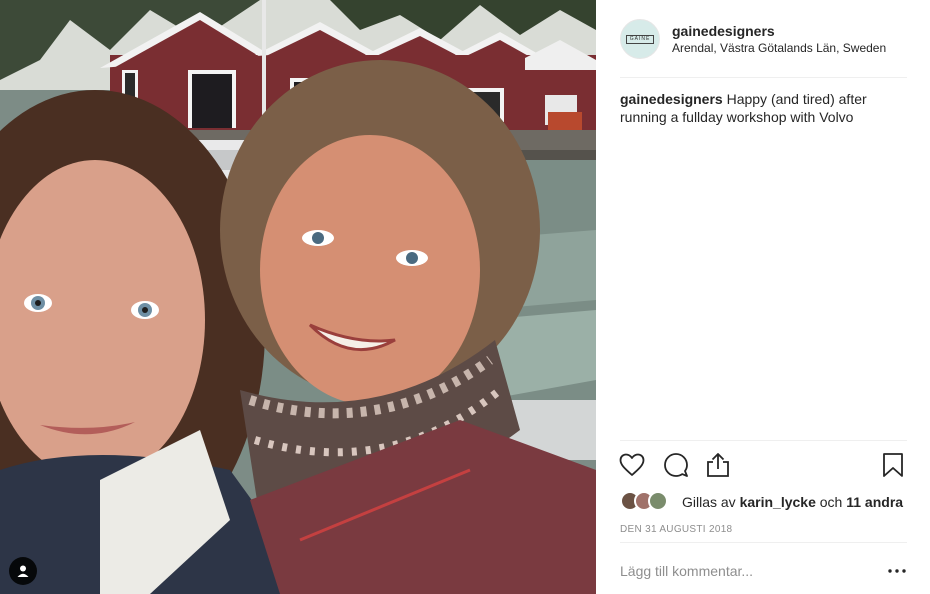 This screenshot has width=930, height=594. I want to click on comment-divider, so click(763, 542).